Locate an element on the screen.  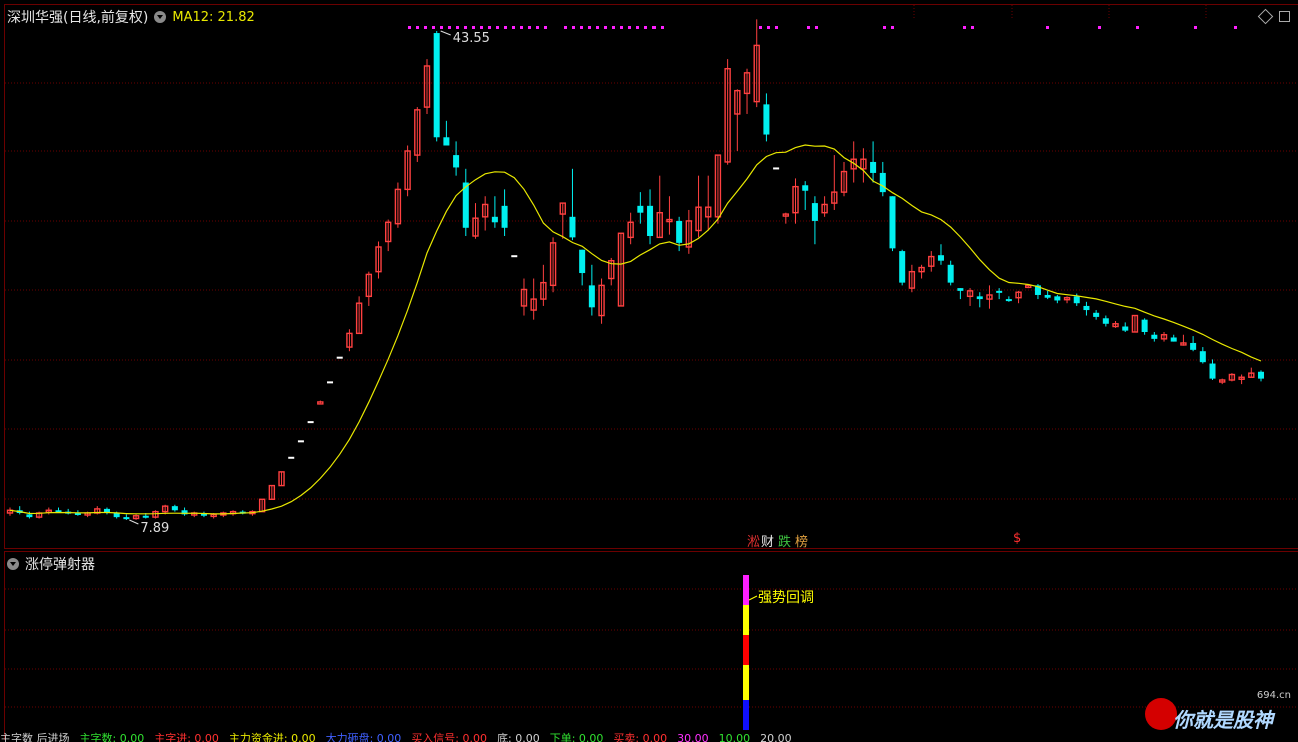
indicator-value: 下单: 0.00 is located at coordinates (576, 737).